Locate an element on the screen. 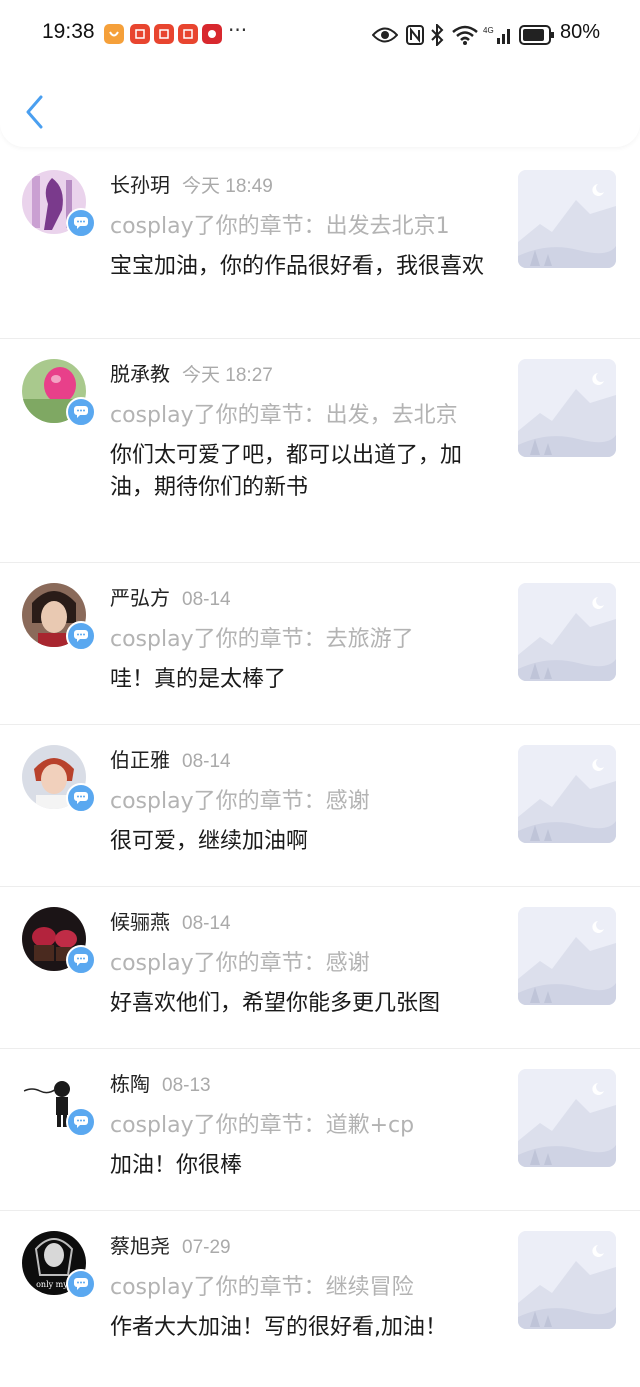 This screenshot has width=640, height=1387. status-time: 19:38 is located at coordinates (68, 31).